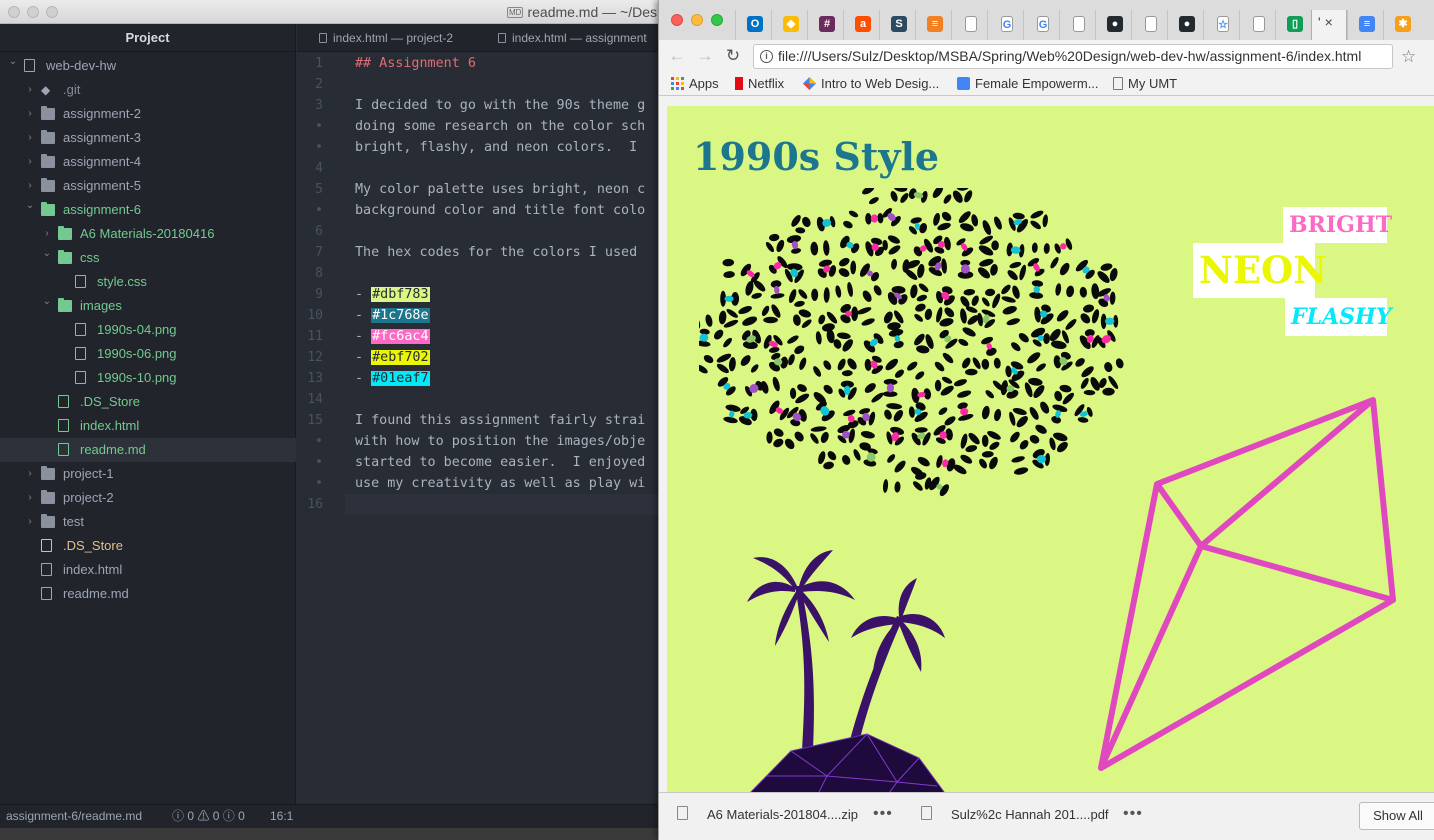 This screenshot has width=1434, height=840. What do you see at coordinates (148, 138) in the screenshot?
I see `tree-item: › assignment-3` at bounding box center [148, 138].